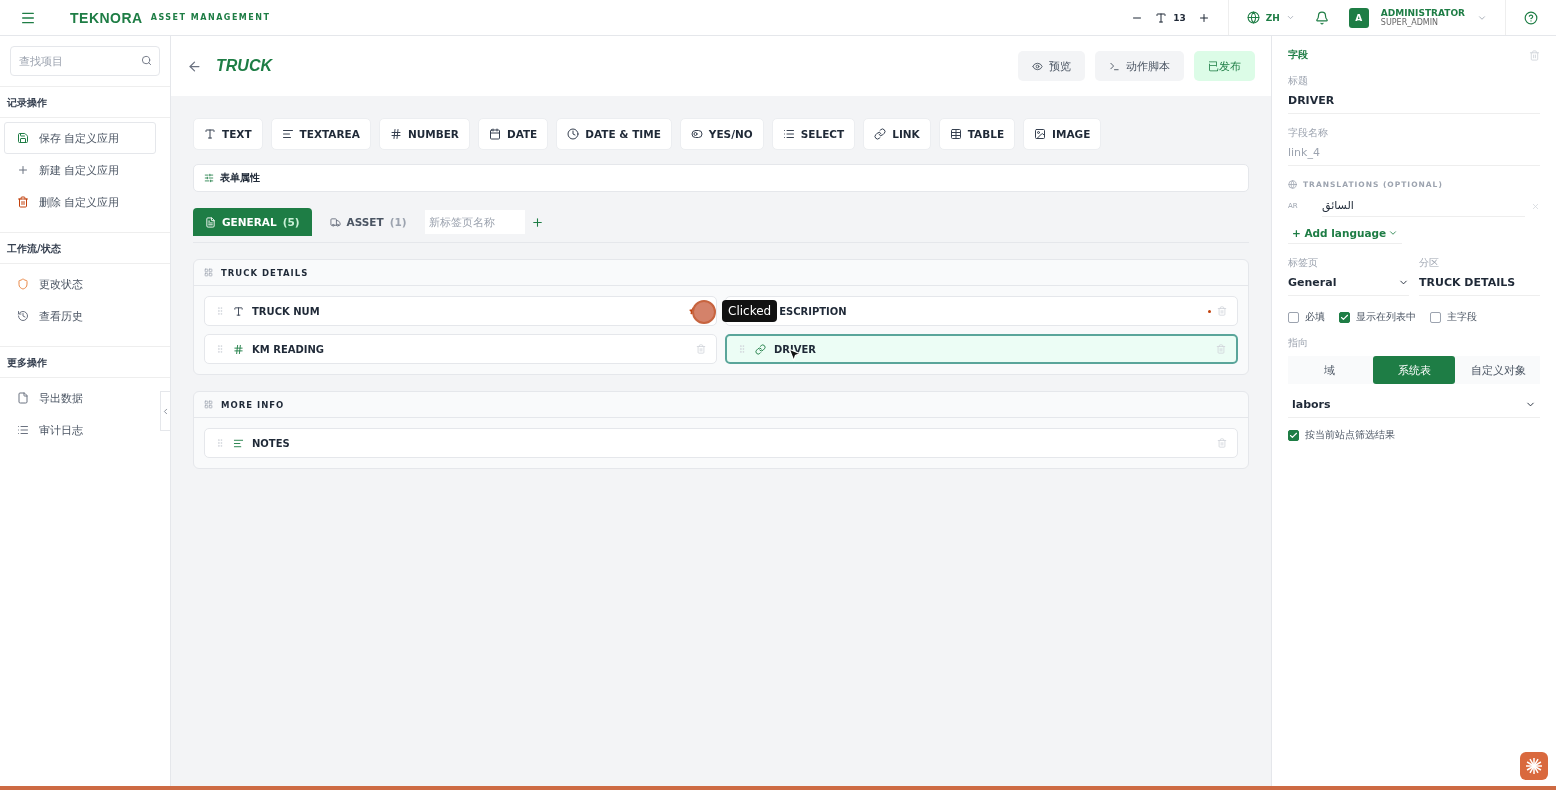 This screenshot has width=1556, height=790. Describe the element at coordinates (721, 443) in the screenshot. I see `field-row: NOTES` at that location.